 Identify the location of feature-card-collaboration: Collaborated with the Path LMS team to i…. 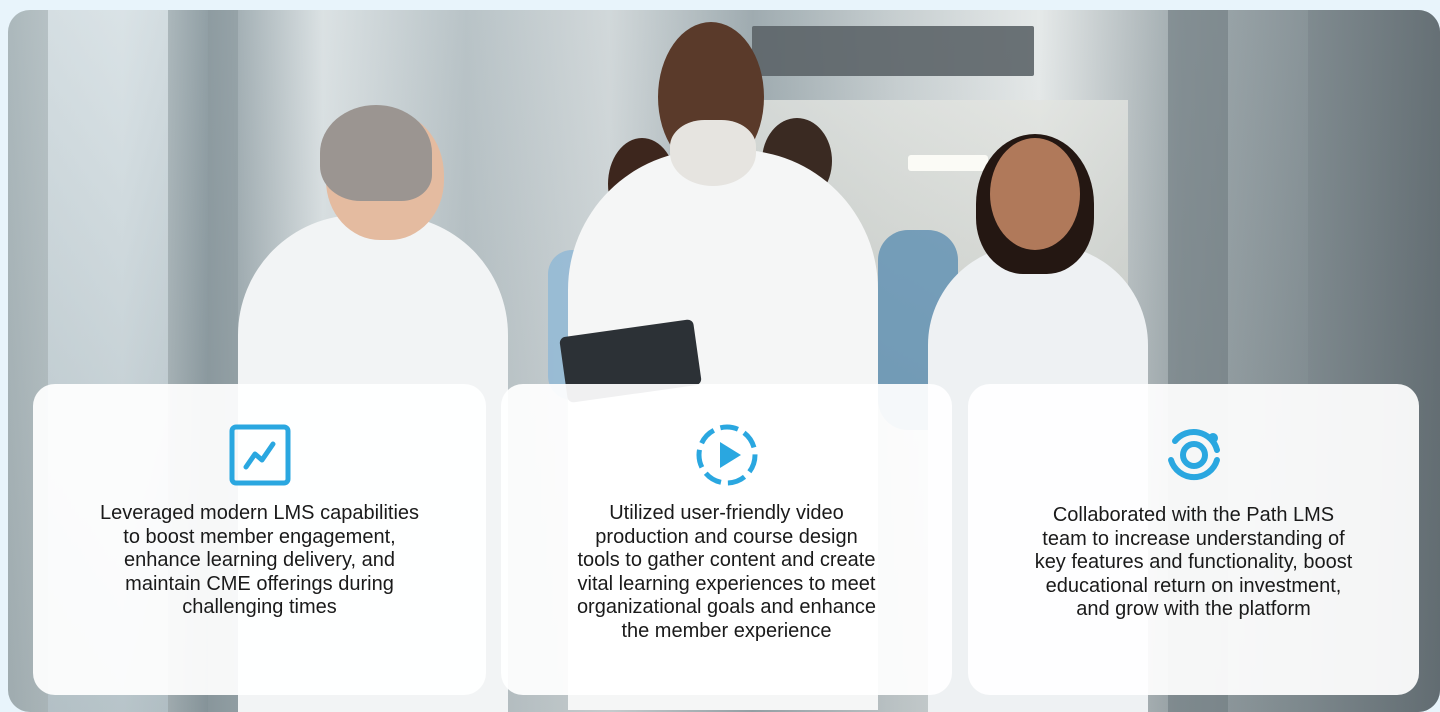
(1193, 539).